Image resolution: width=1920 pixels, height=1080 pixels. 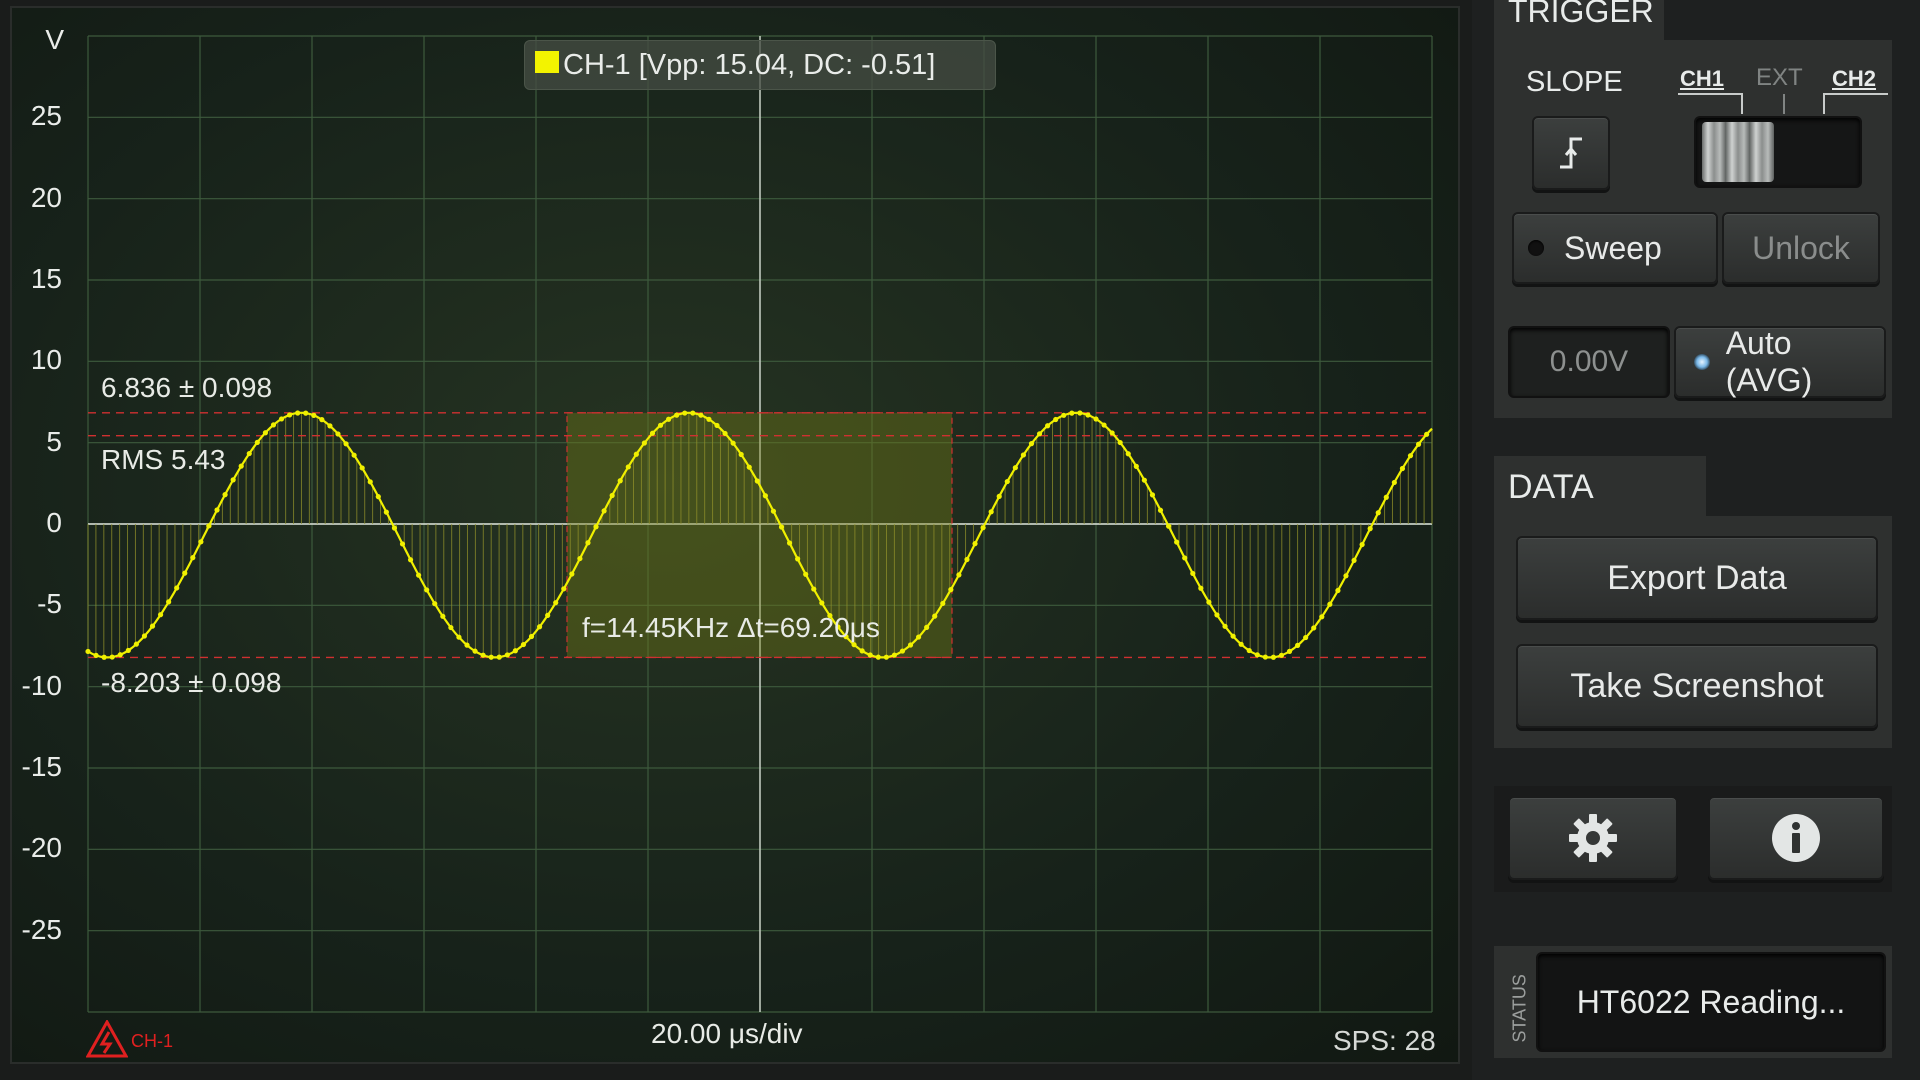 I want to click on trigger-level-value: 0.00V, so click(x=1589, y=361).